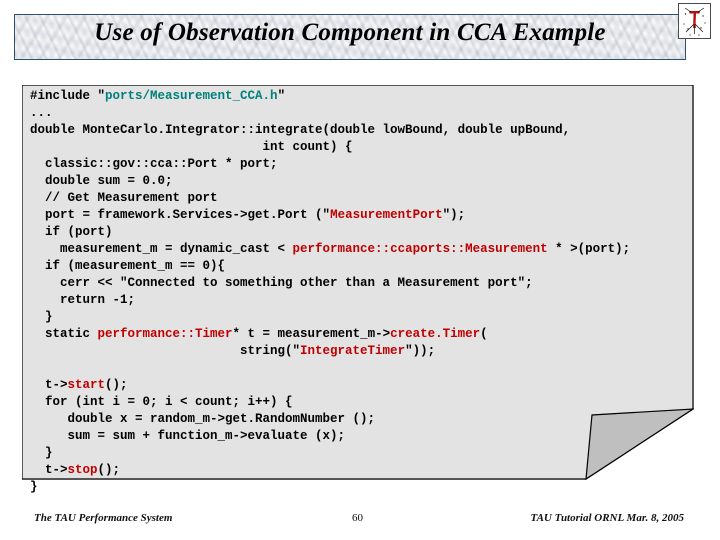 This screenshot has width=720, height=540. Describe the element at coordinates (103, 518) in the screenshot. I see `footer-left-text: The TAU Performance System` at that location.